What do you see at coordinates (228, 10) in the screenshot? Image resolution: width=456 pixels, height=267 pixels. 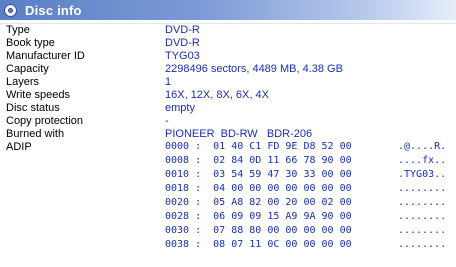 I see `window-titlebar: Disc info` at bounding box center [228, 10].